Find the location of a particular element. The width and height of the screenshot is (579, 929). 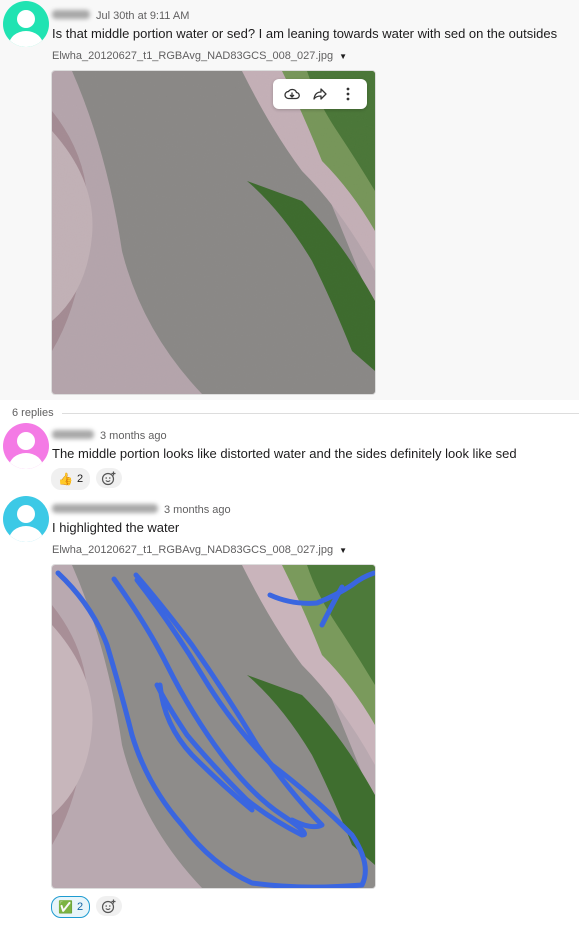

reaction-check-mark: ✅ 2 is located at coordinates (71, 907).